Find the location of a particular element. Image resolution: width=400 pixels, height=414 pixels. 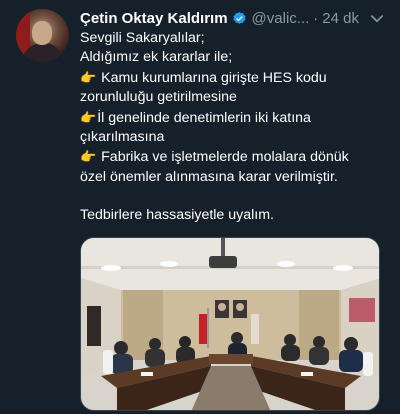

chevron-down-icon is located at coordinates (377, 19).